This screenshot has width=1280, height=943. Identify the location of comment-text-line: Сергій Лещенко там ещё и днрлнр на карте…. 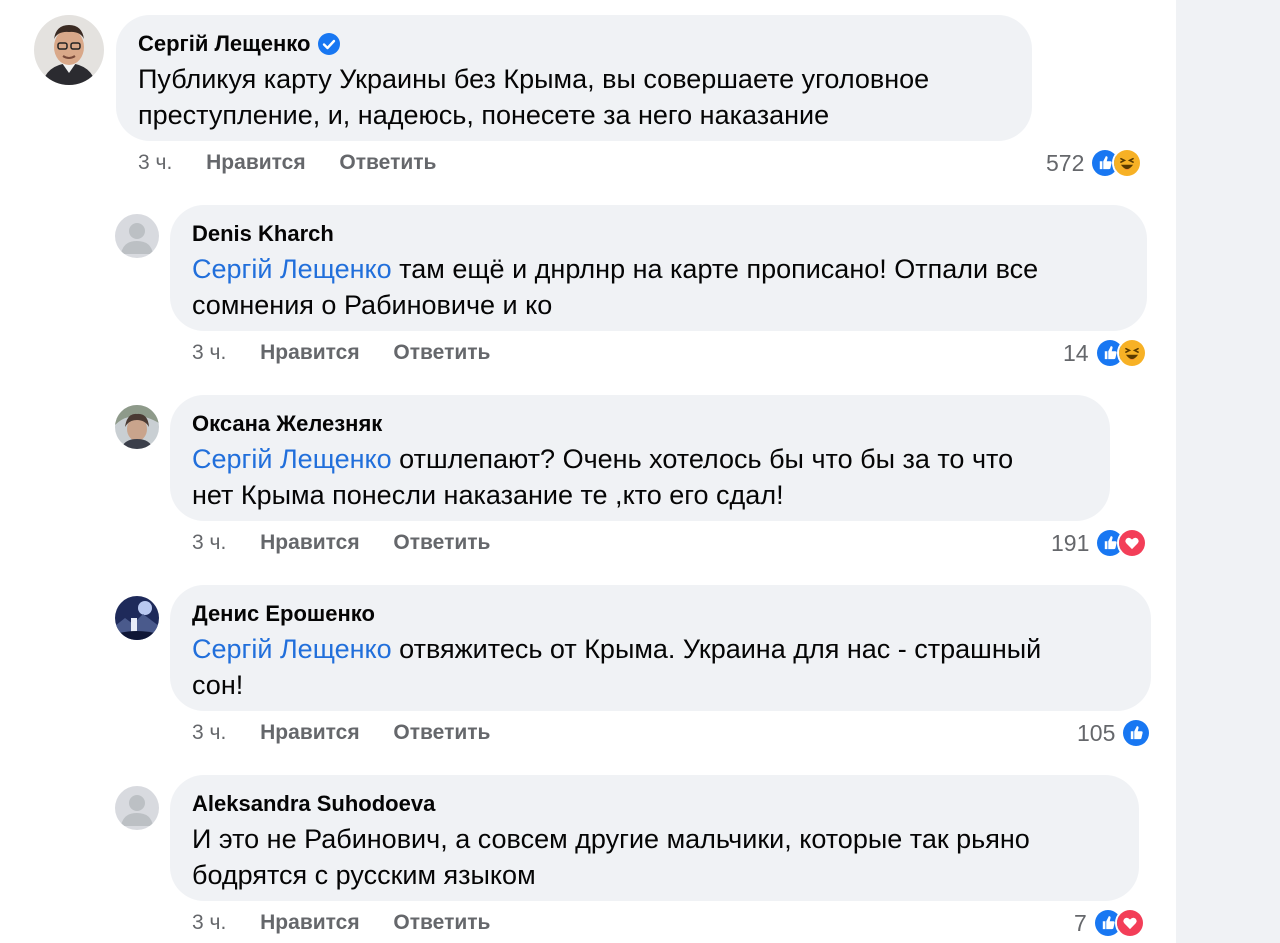
(662, 269).